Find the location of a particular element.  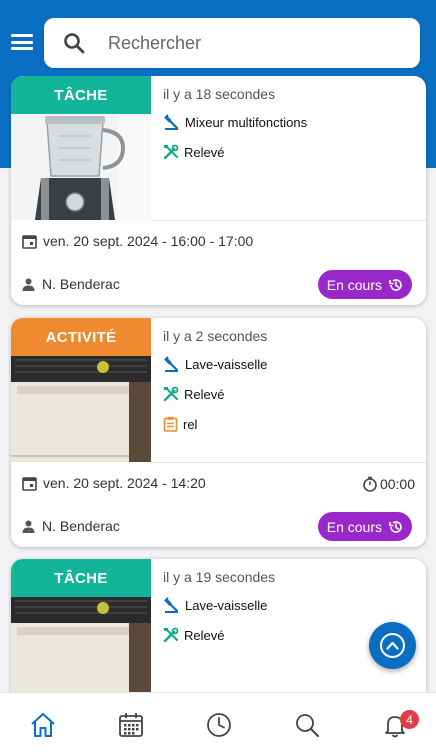

card-image-column: ACTIVITÉ is located at coordinates (81, 390).